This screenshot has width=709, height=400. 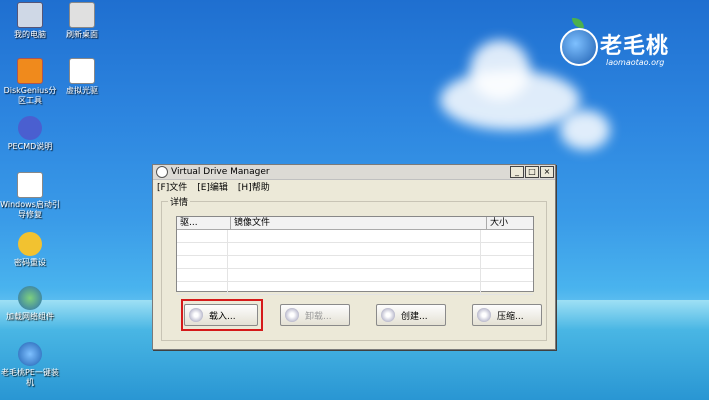 I want to click on desktop-icon-refresh: 刷新桌面, so click(x=82, y=21).